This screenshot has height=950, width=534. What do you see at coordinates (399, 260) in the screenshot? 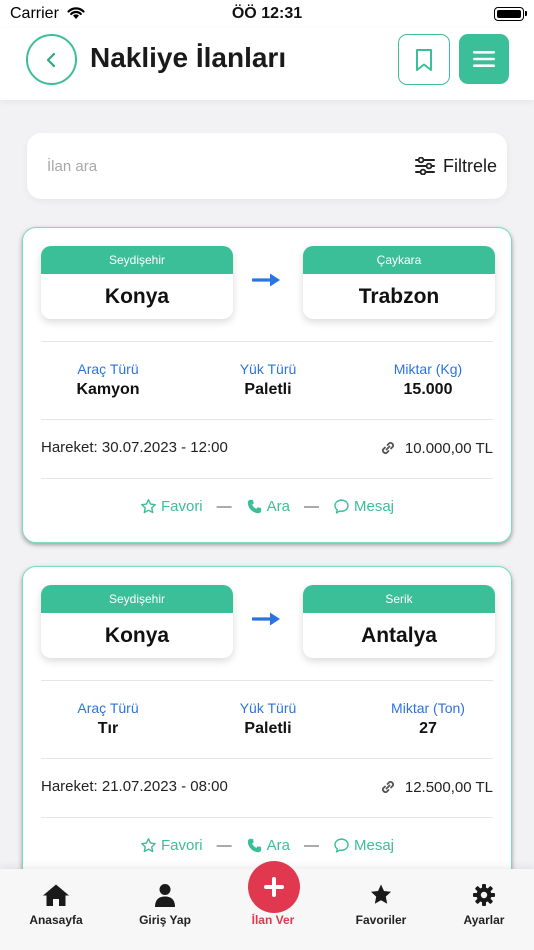
I see `destination-district: Çaykara` at bounding box center [399, 260].